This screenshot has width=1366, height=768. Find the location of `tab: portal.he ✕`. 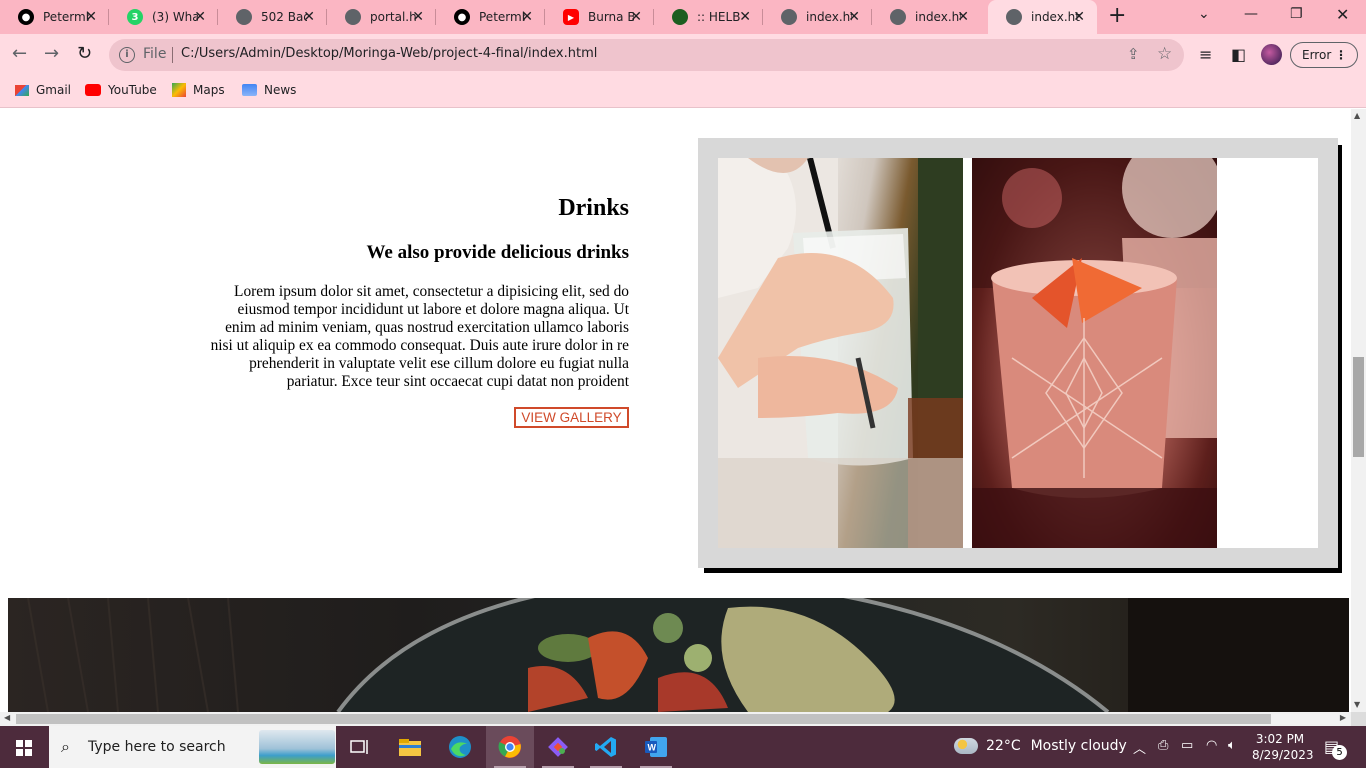

tab: portal.he ✕ is located at coordinates (381, 17).